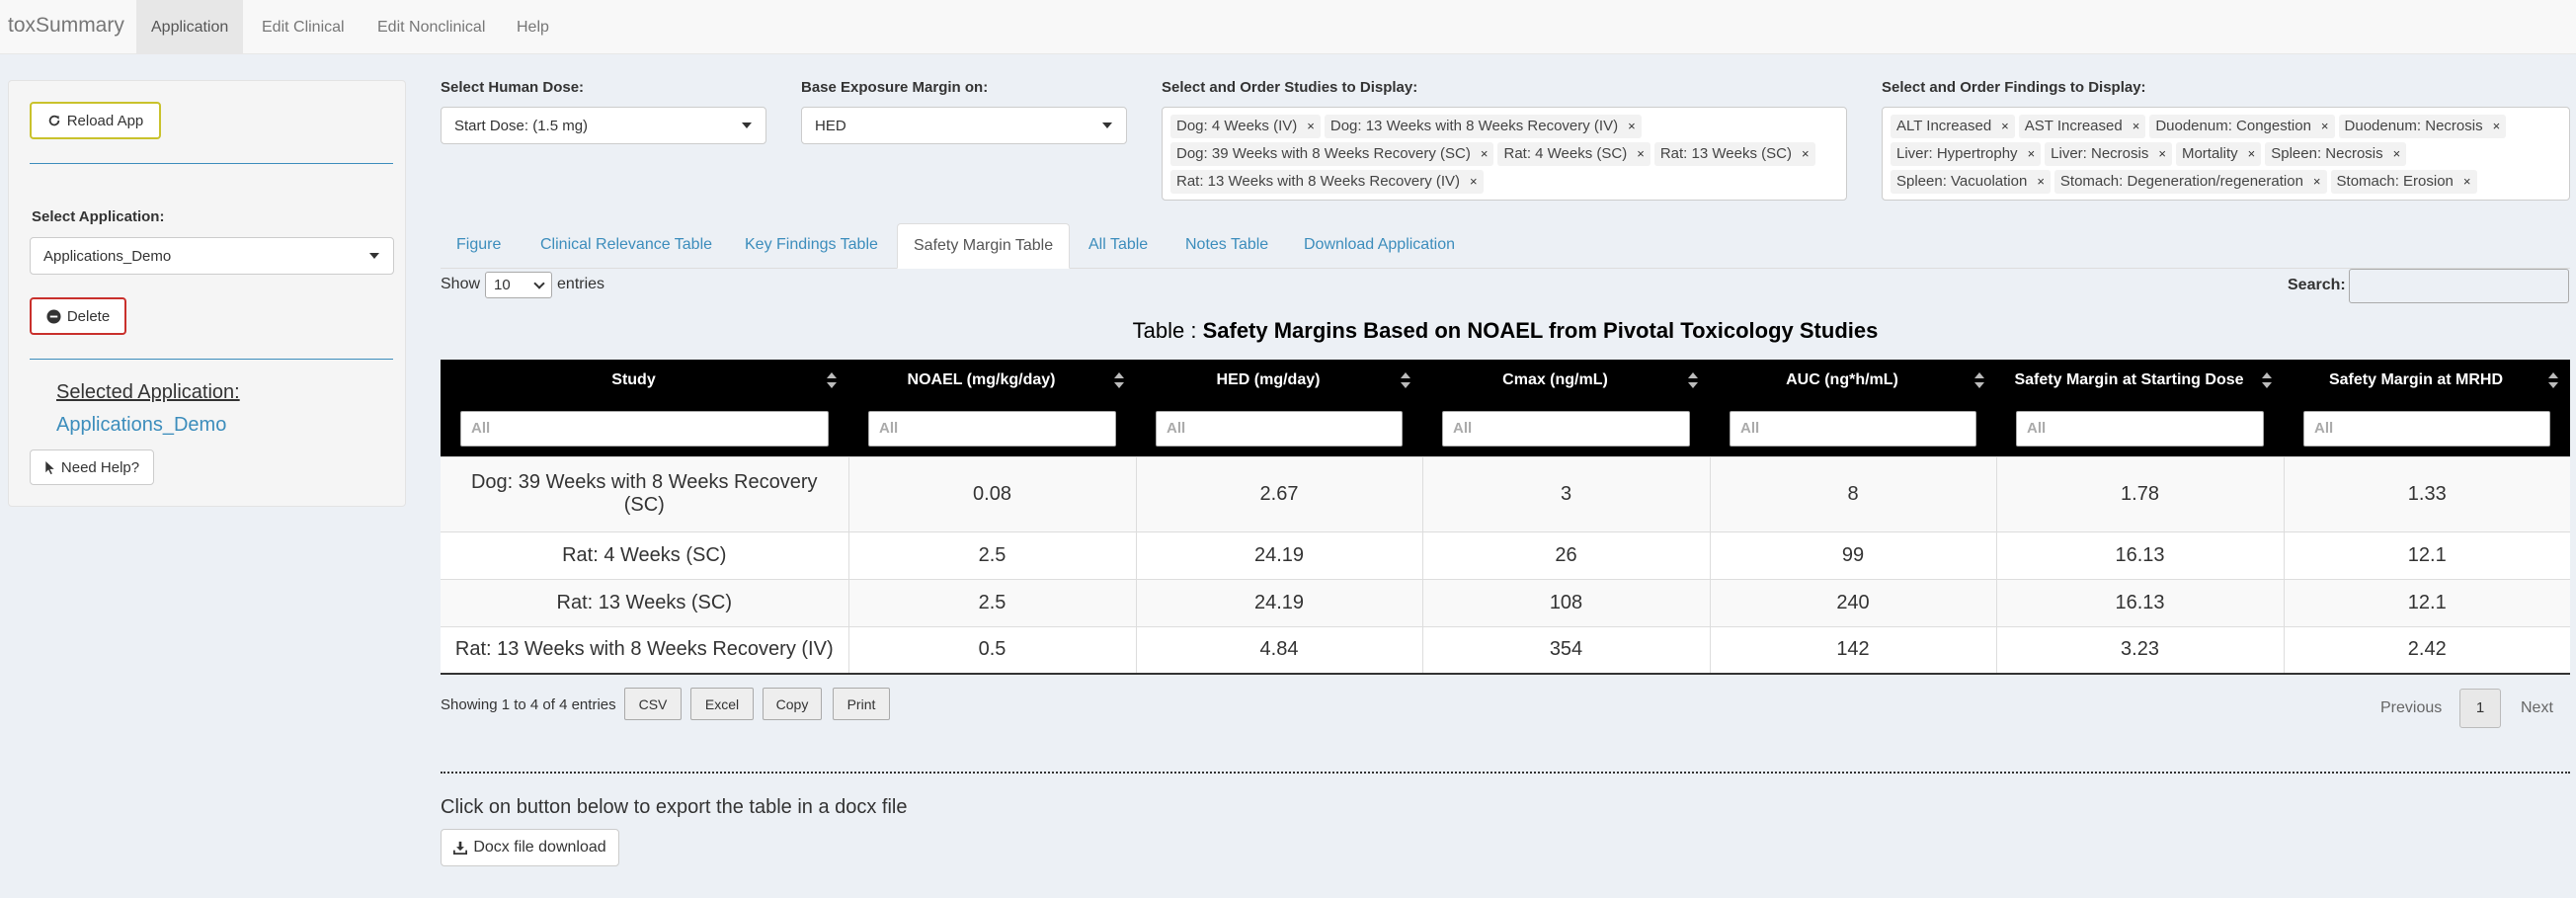  I want to click on table-cell: 3, so click(1566, 493).